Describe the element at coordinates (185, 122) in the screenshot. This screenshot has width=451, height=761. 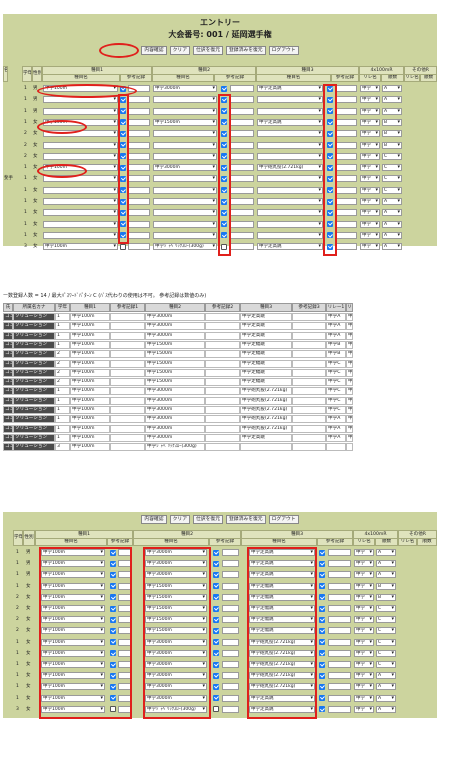
I see `event2-select: 中学1500m` at that location.